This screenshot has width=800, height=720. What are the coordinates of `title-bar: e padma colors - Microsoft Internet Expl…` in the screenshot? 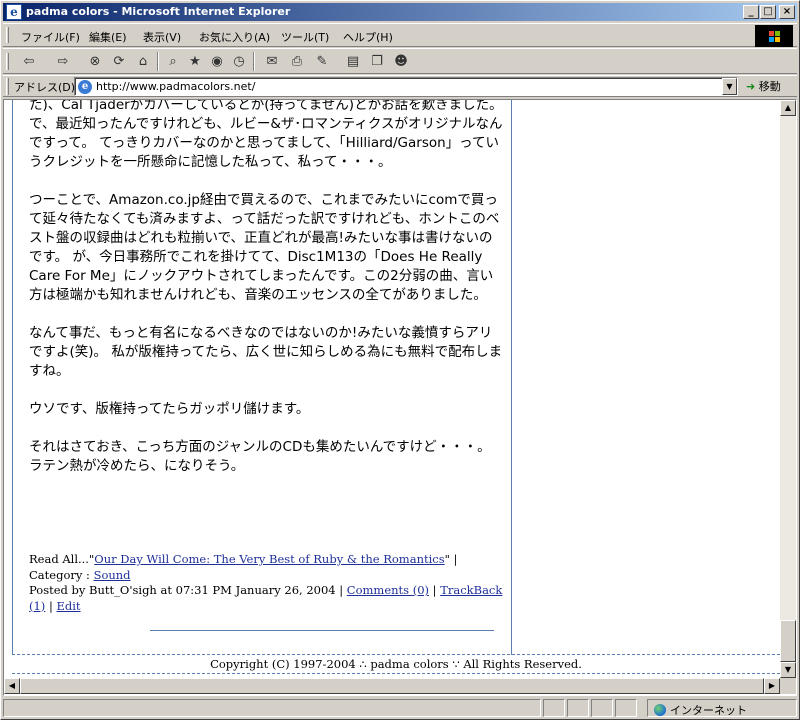 It's located at (400, 12).